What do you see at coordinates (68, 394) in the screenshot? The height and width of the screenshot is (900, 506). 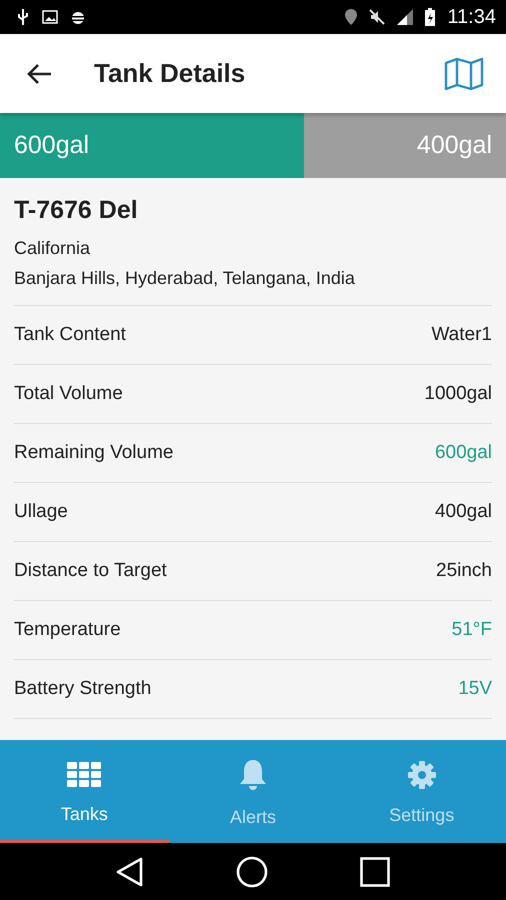 I see `detail-label: Total Volume` at bounding box center [68, 394].